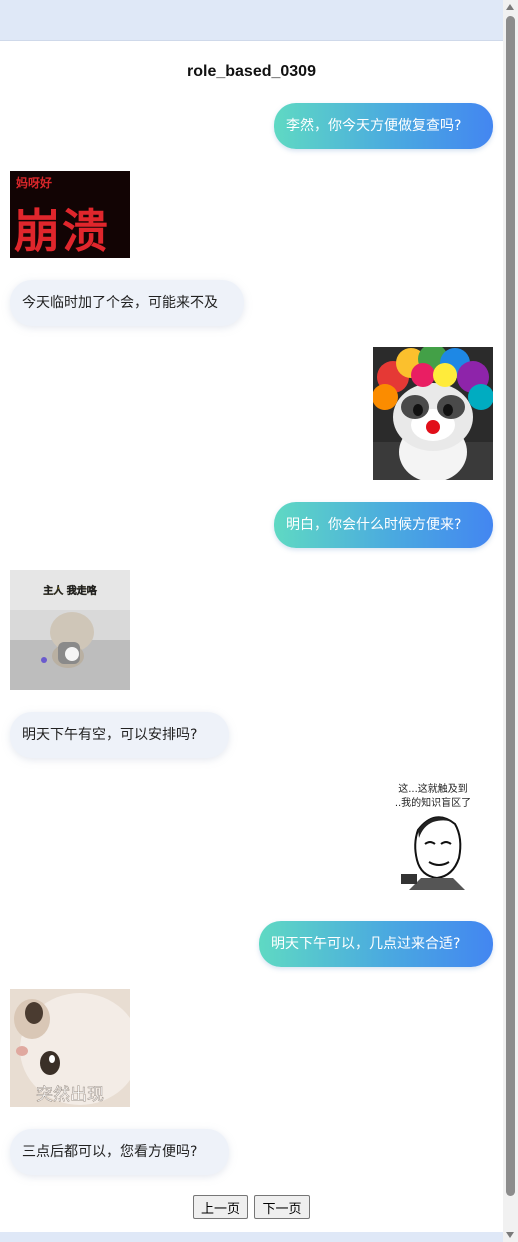  Describe the element at coordinates (70, 590) in the screenshot. I see `sticker-caption: 主人 我走咯` at that location.